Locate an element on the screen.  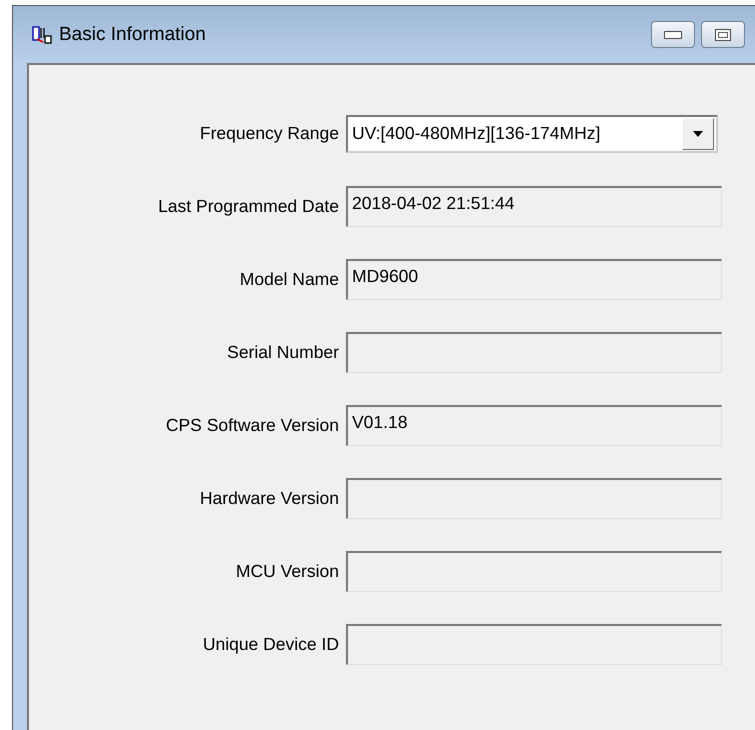
window-title: Basic Information is located at coordinates (132, 35).